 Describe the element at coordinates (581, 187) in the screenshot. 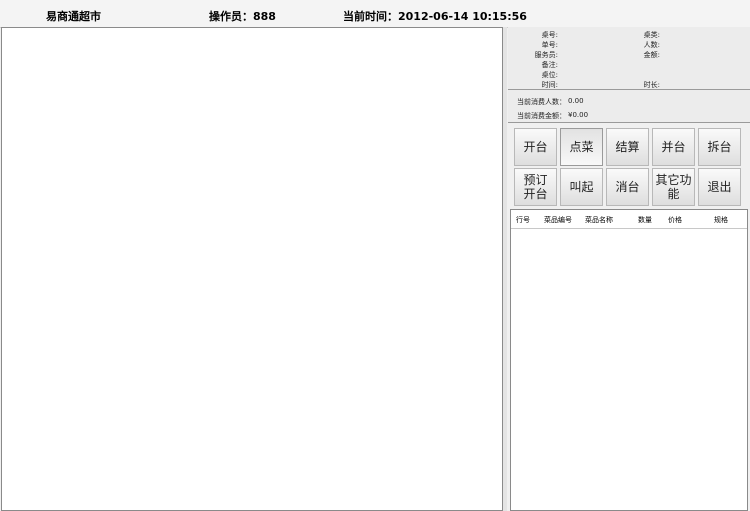

I see `call-up-button: 叫起` at that location.